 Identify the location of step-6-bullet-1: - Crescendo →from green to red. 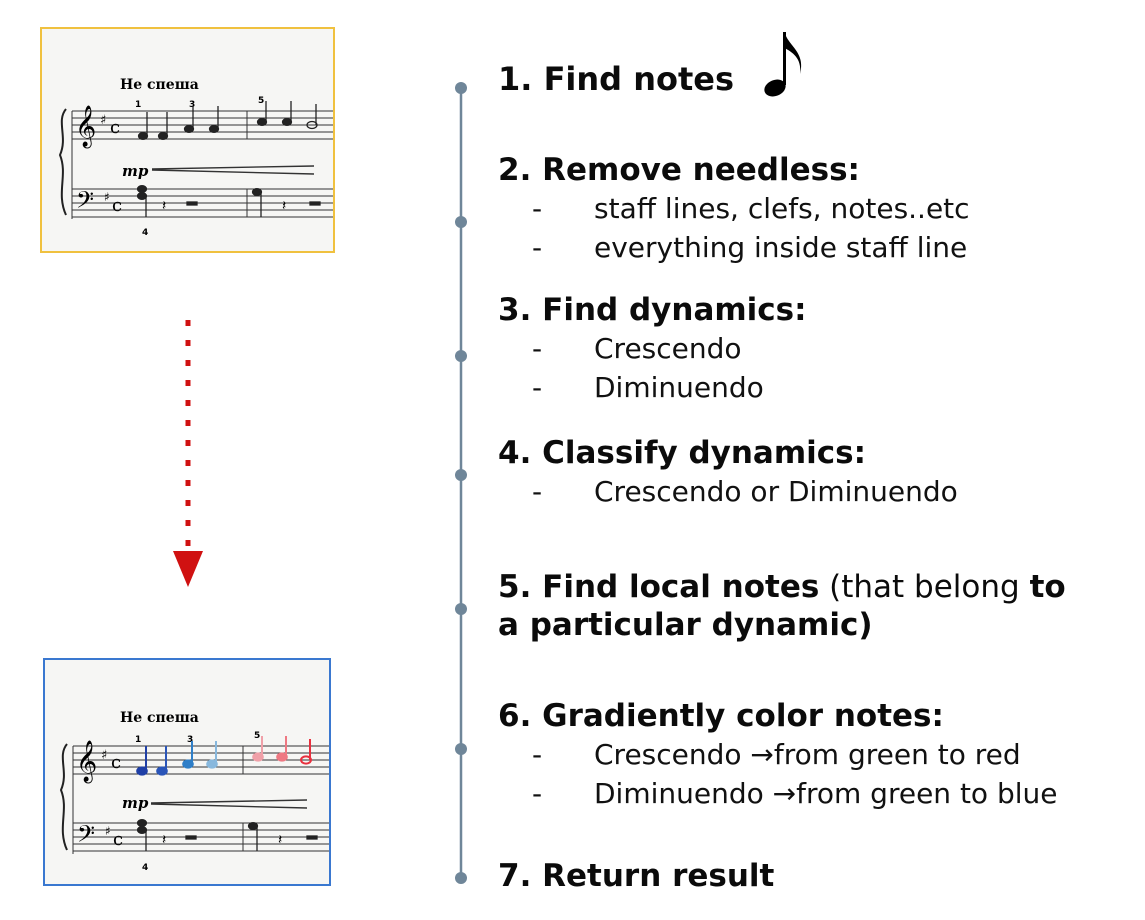
(776, 754).